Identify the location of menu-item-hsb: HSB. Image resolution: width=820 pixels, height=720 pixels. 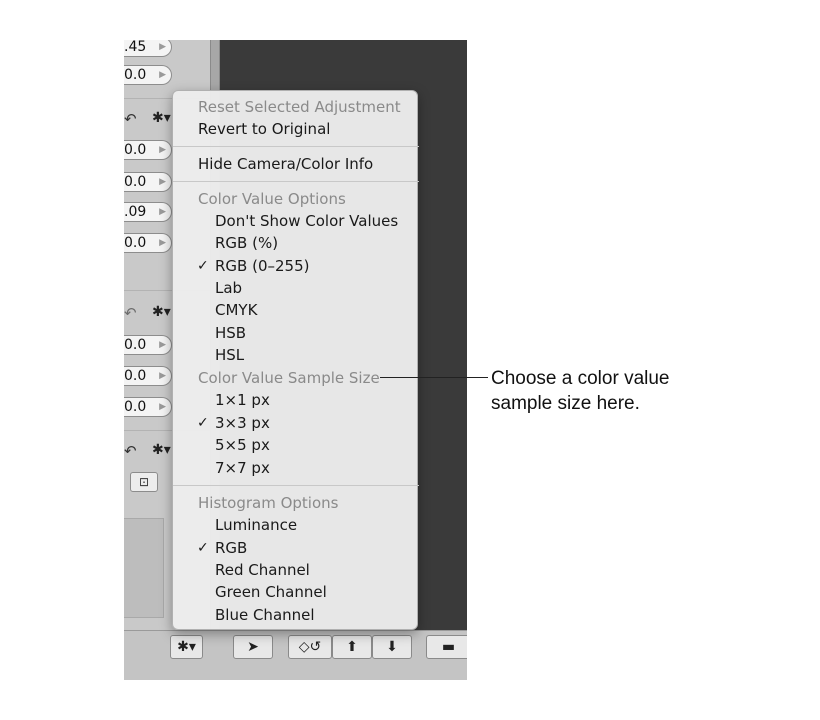
(338, 333).